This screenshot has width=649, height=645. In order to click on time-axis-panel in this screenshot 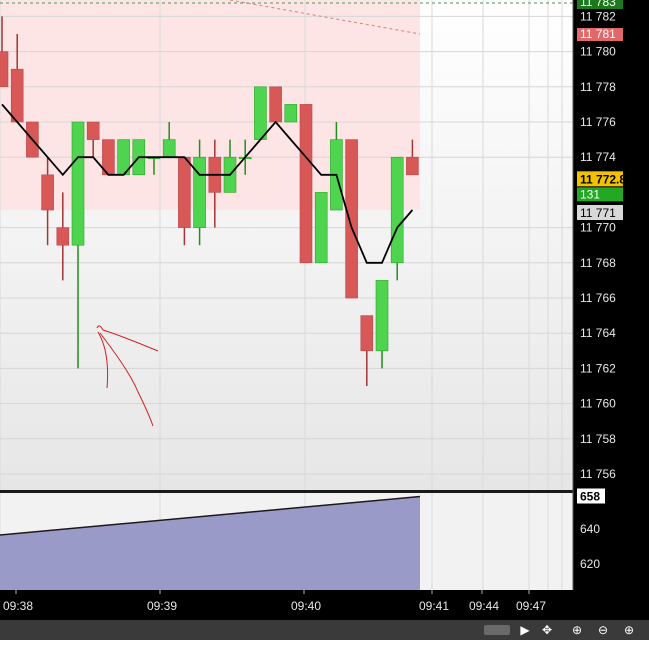, I will do `click(324, 605)`.